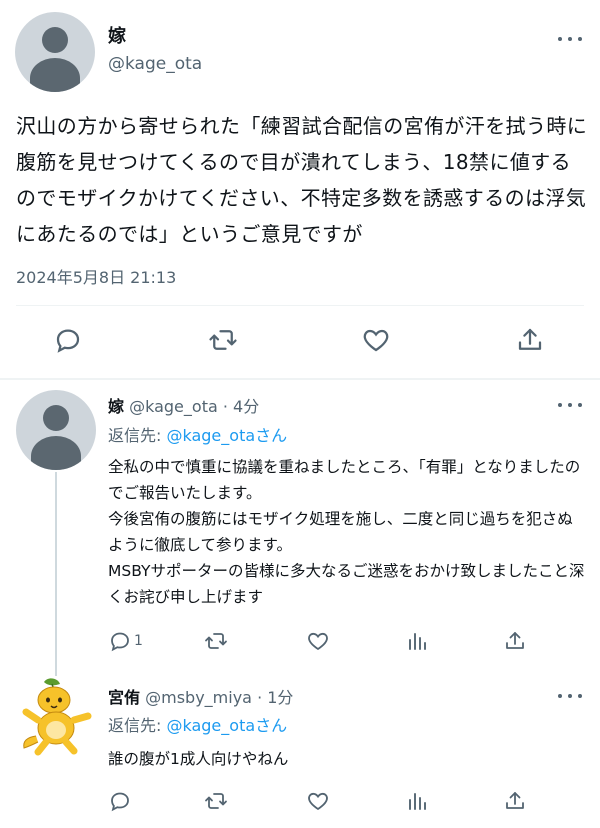 The width and height of the screenshot is (600, 828). Describe the element at coordinates (96, 276) in the screenshot. I see `tweet-timestamp: 2024年5月8日 21:13` at that location.